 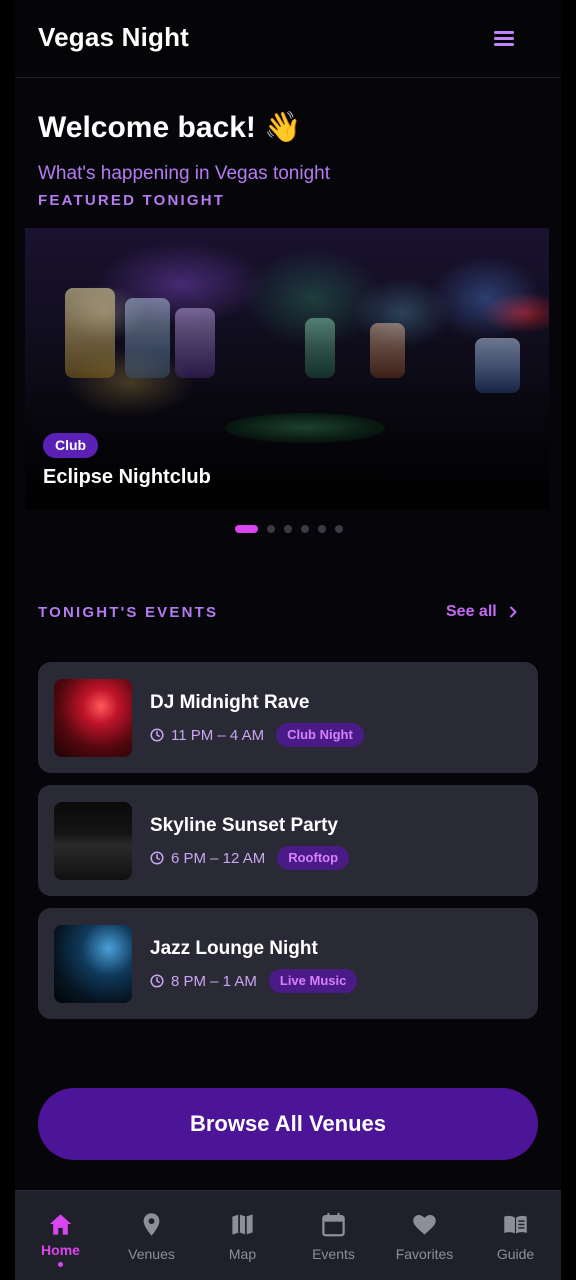 I want to click on carousel-dot-active, so click(x=246, y=529).